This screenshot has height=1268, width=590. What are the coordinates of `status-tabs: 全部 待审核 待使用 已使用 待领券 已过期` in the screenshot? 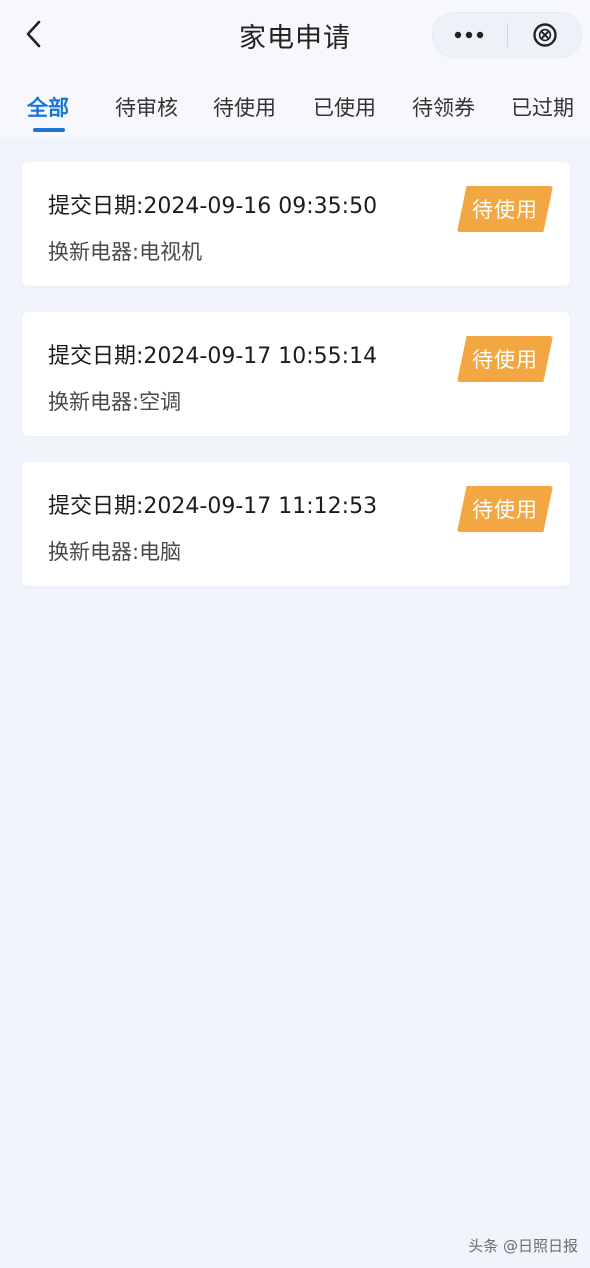 It's located at (295, 105).